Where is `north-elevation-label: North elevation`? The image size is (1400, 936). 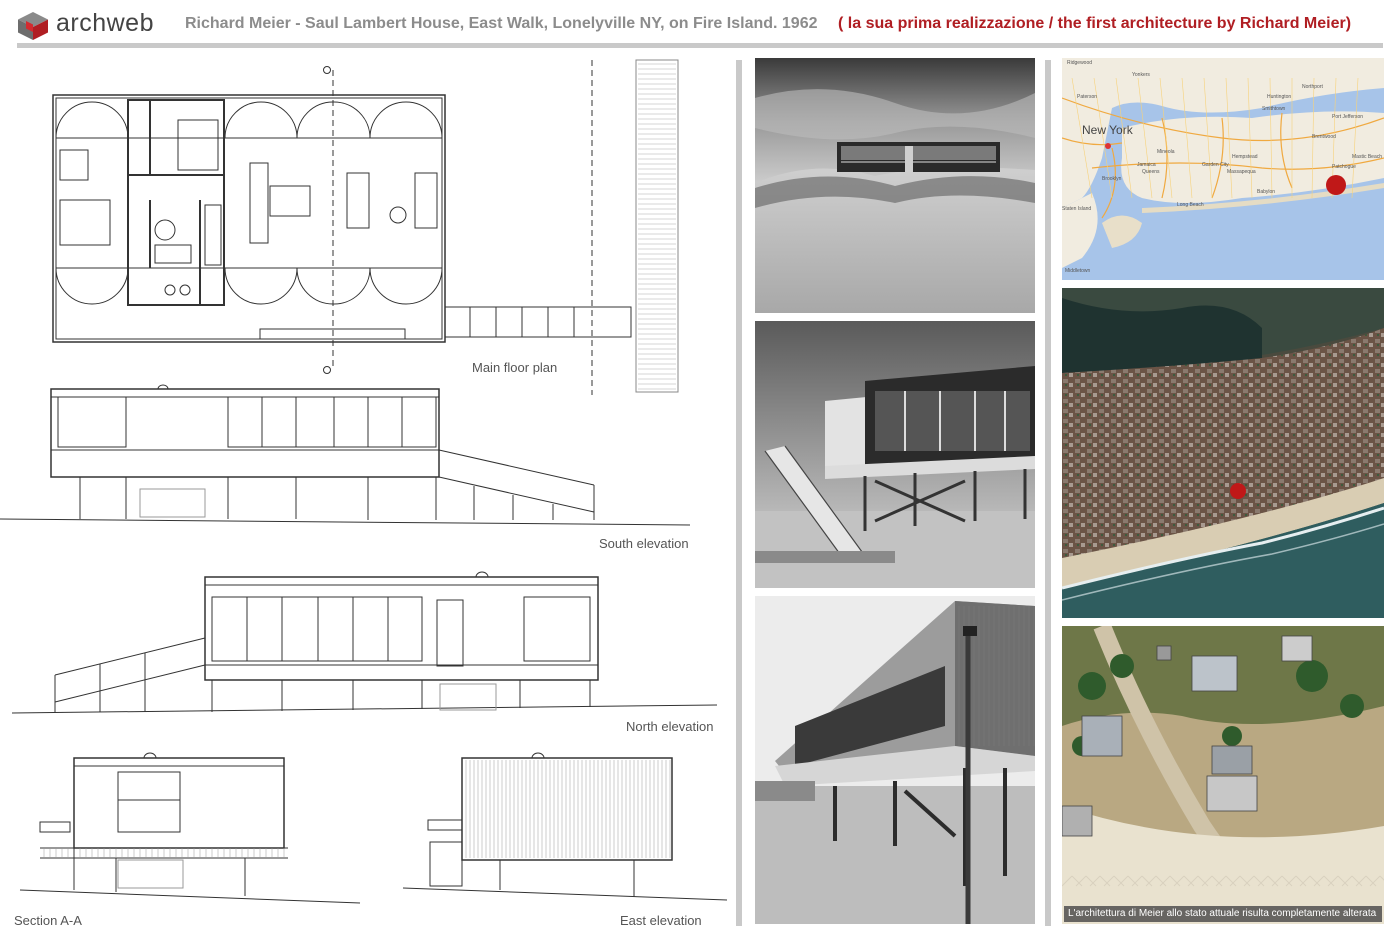
north-elevation-label: North elevation is located at coordinates (670, 726).